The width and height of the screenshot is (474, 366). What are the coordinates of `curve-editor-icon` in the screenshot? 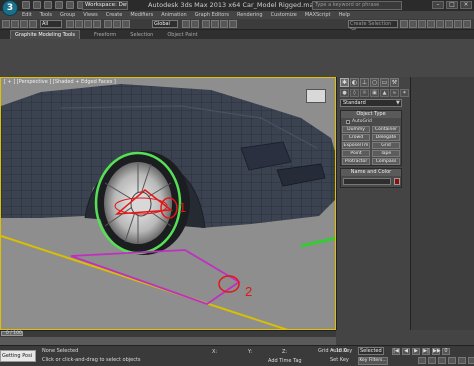 It's located at (431, 24).